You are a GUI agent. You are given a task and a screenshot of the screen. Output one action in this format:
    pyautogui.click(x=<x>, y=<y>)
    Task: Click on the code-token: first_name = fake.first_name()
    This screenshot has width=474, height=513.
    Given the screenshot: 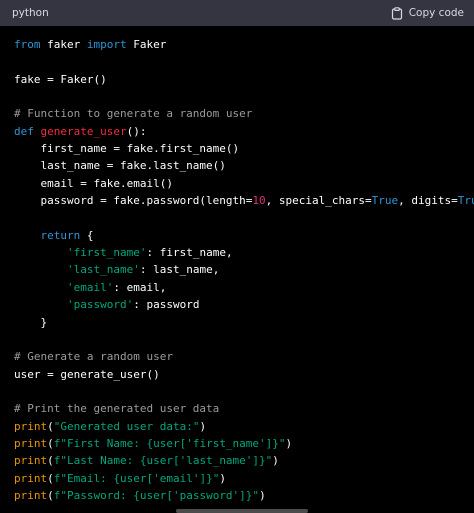 What is the action you would take?
    pyautogui.click(x=127, y=149)
    